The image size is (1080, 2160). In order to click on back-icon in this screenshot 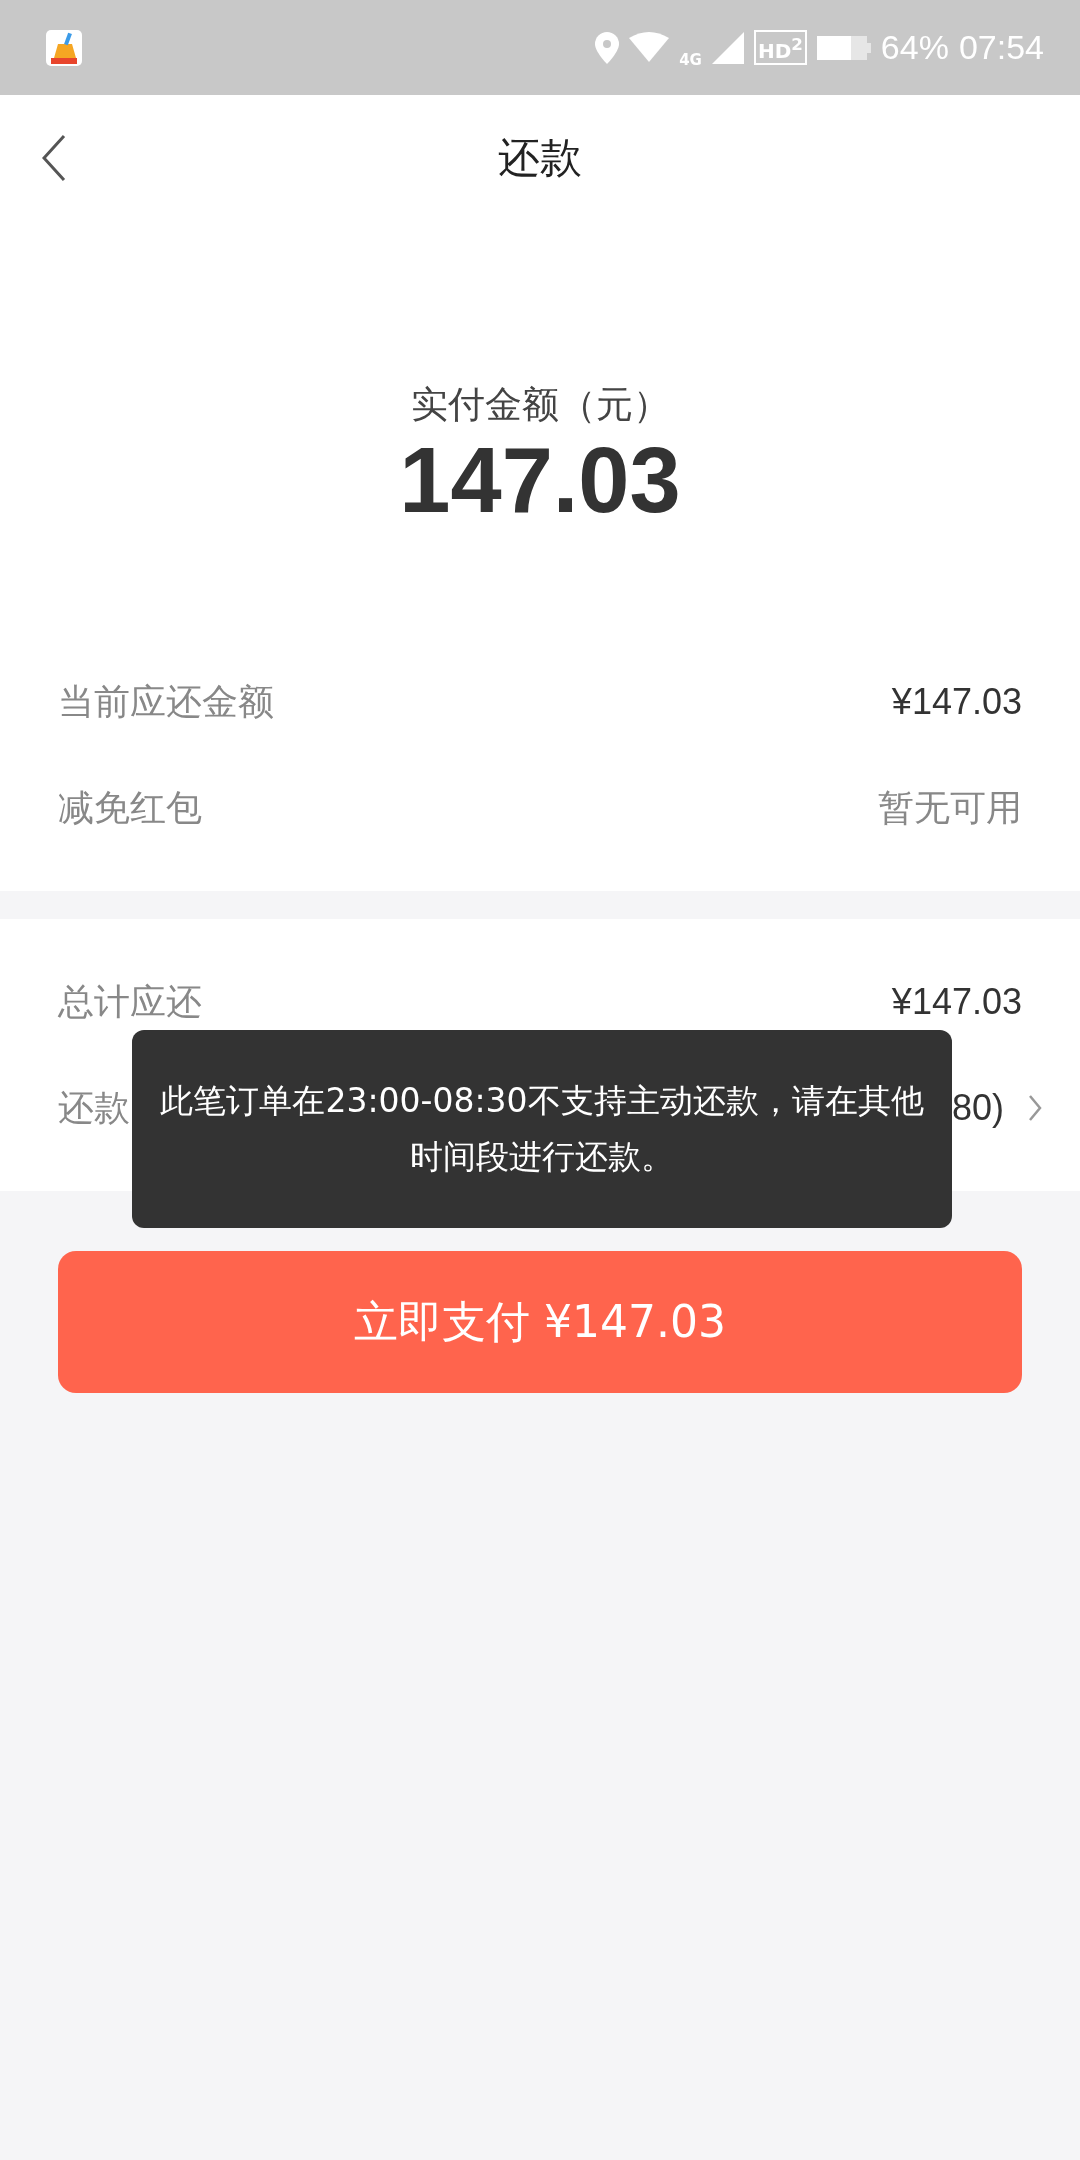, I will do `click(54, 157)`.